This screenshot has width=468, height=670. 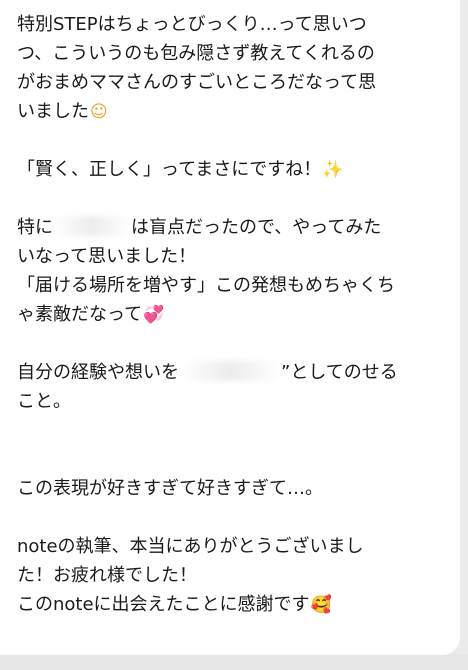 I want to click on message-line: いました☺, so click(x=233, y=111).